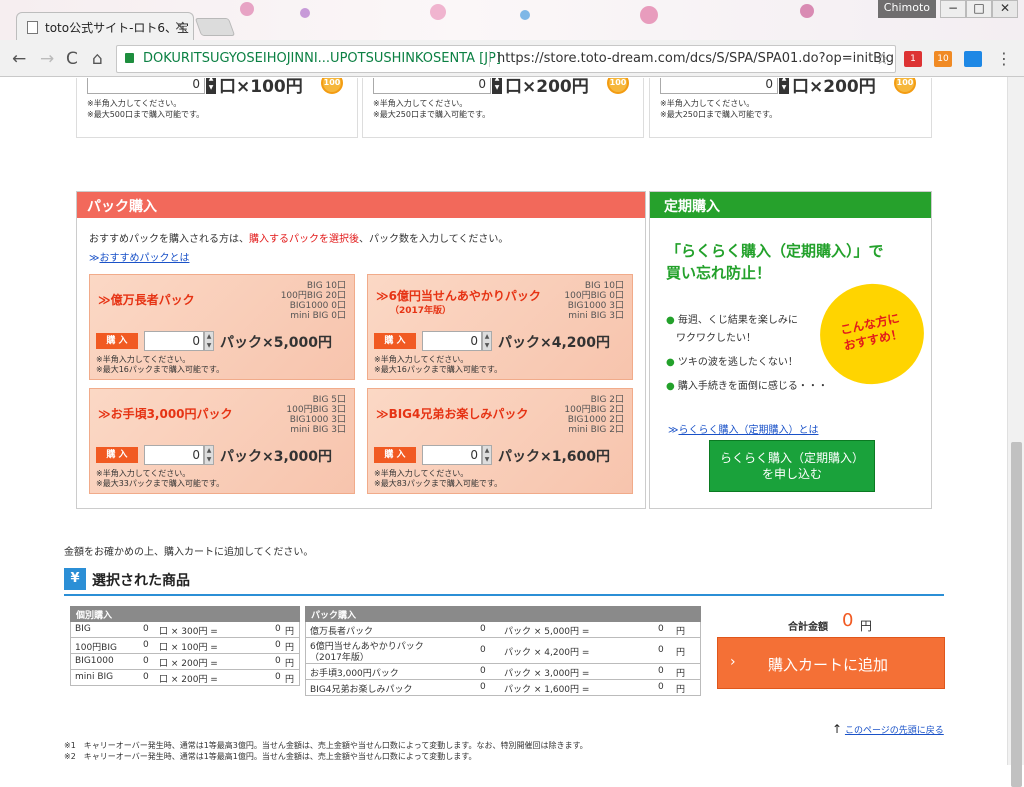  I want to click on back-to-top-link: ↑ このページの先頭に戻る, so click(888, 729).